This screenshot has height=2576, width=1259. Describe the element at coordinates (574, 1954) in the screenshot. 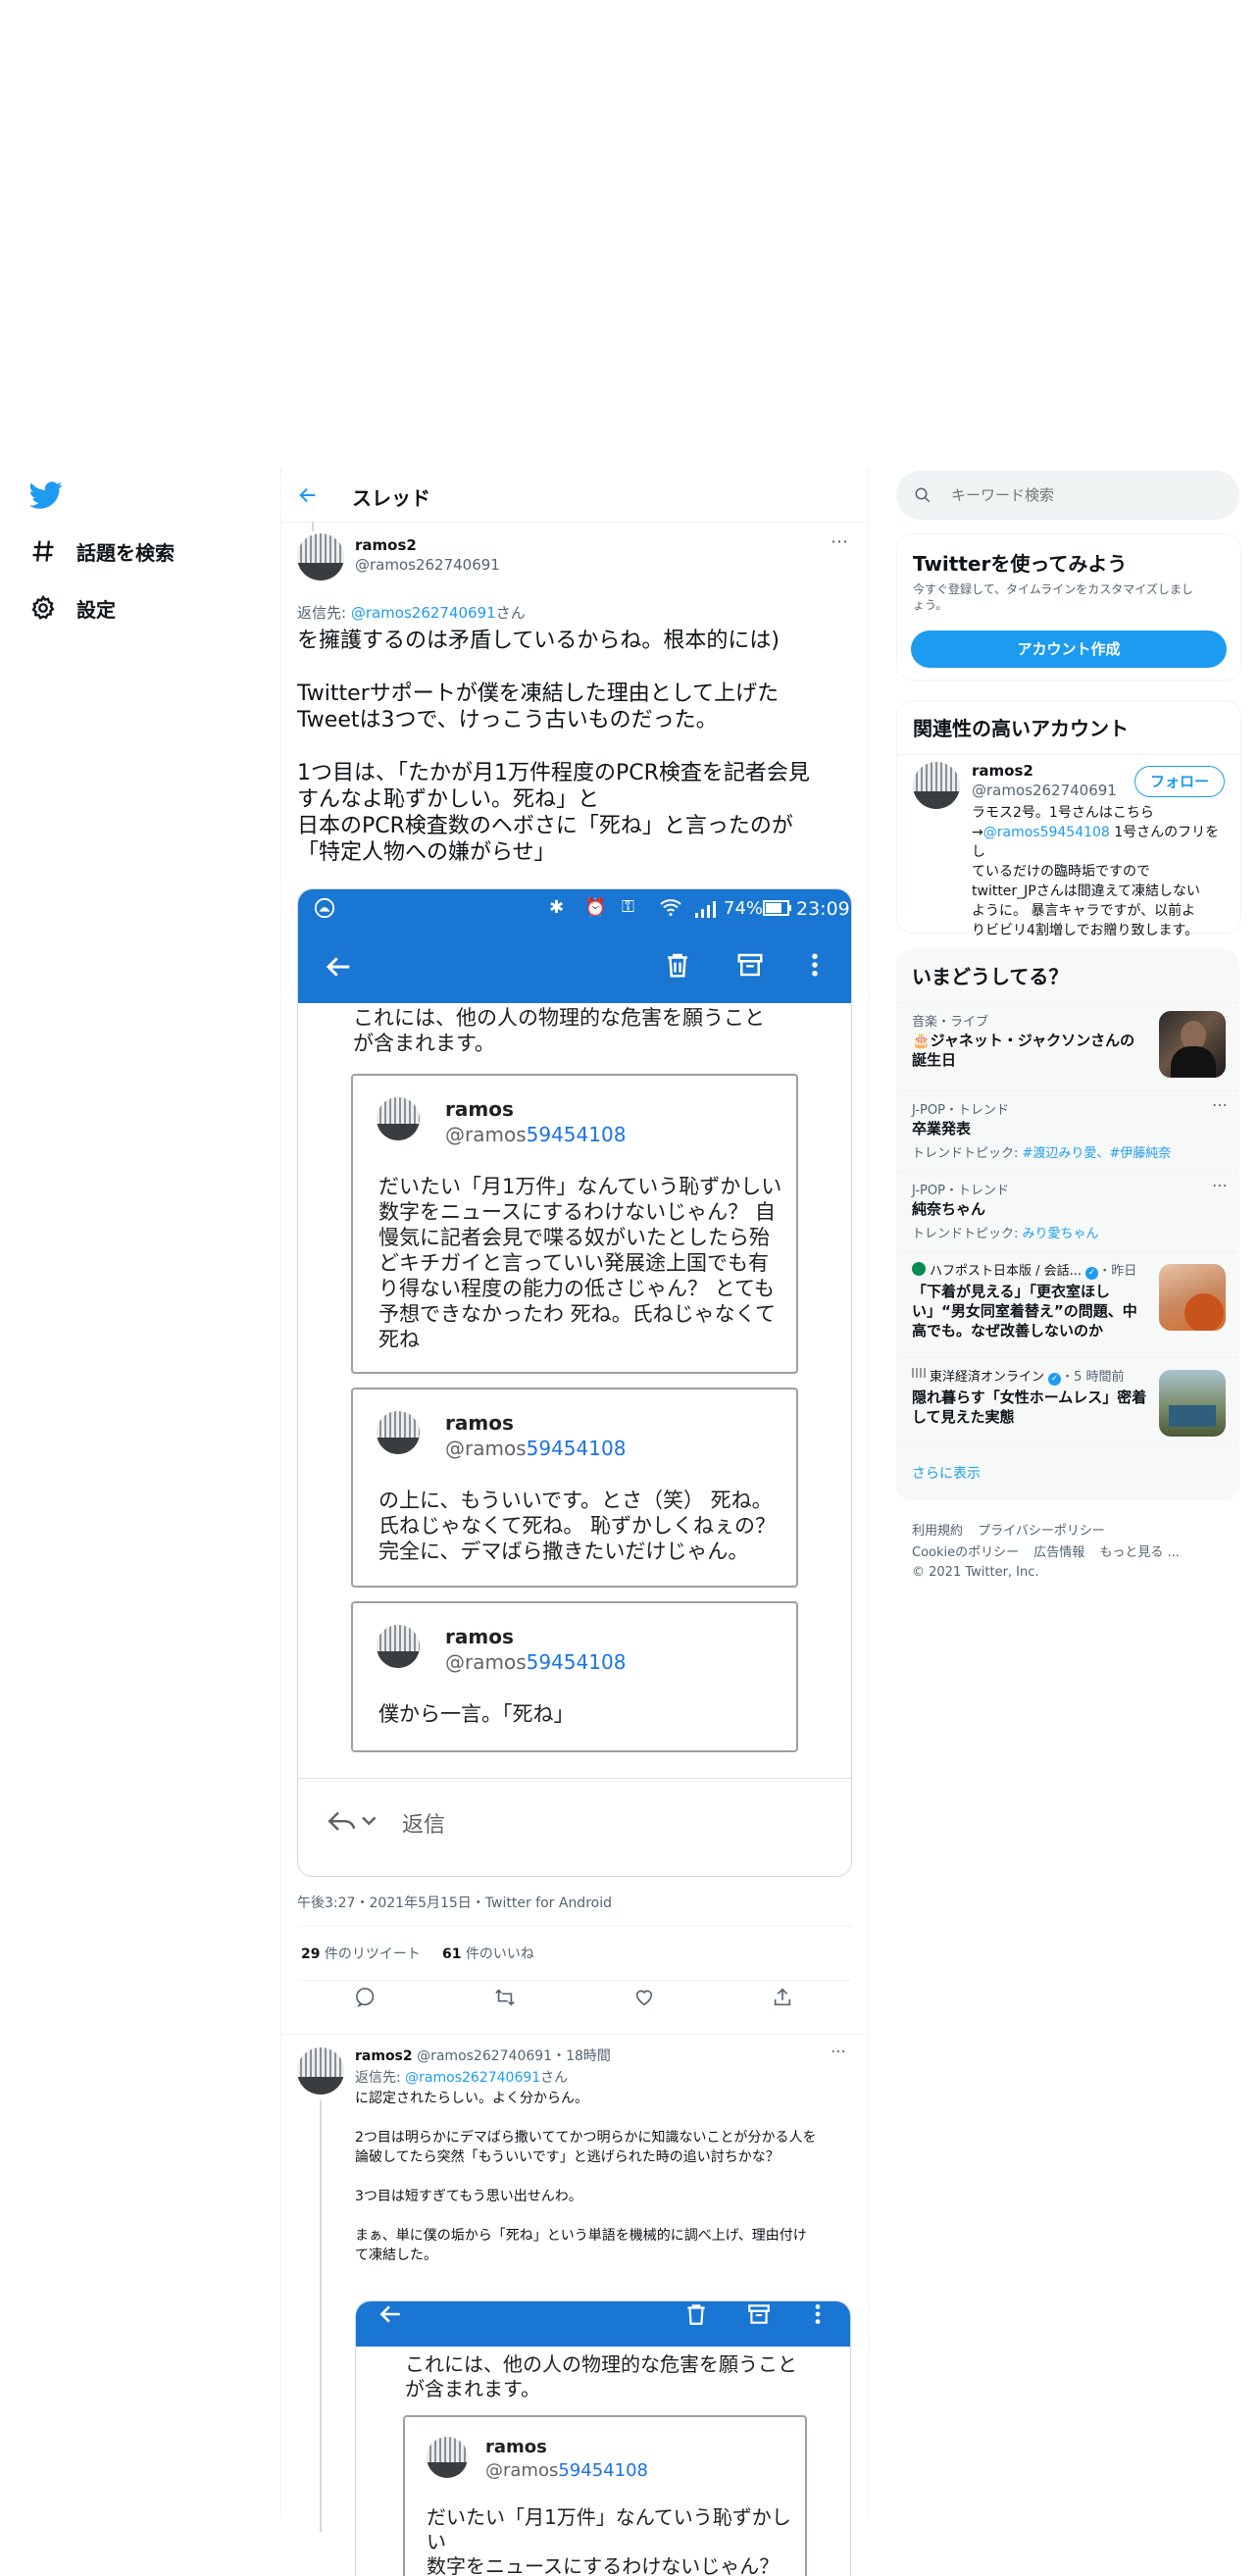

I see `engagement-stats: 29 件のリツイート 61 件のいいね` at that location.